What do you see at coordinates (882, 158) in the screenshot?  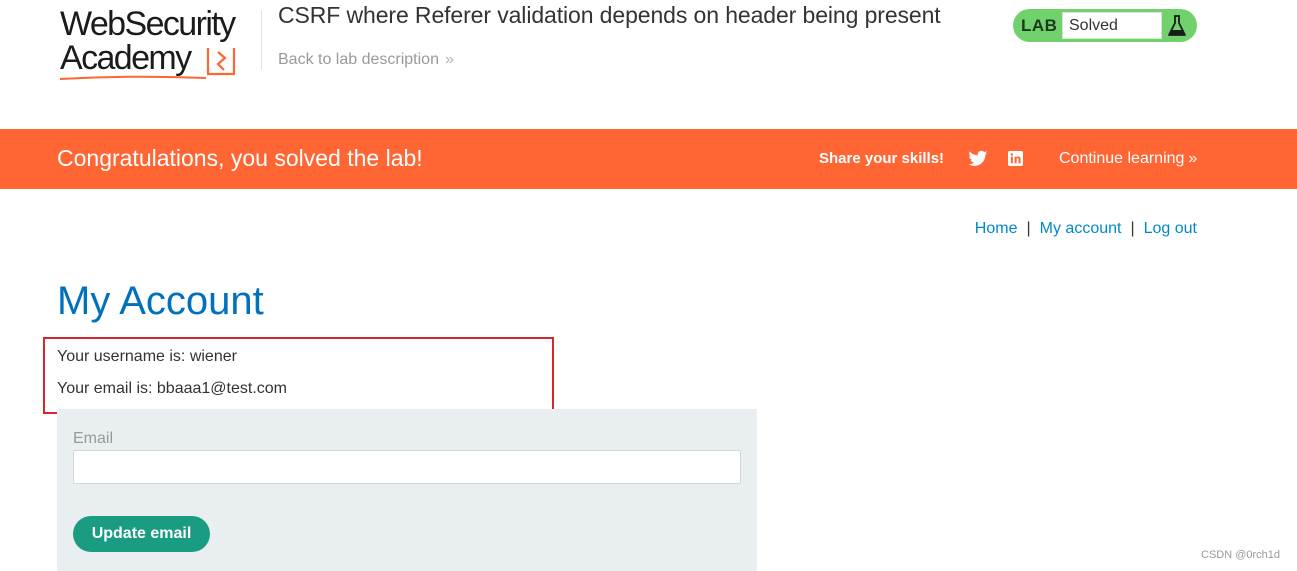 I see `share-skills-label: Share your skills!` at bounding box center [882, 158].